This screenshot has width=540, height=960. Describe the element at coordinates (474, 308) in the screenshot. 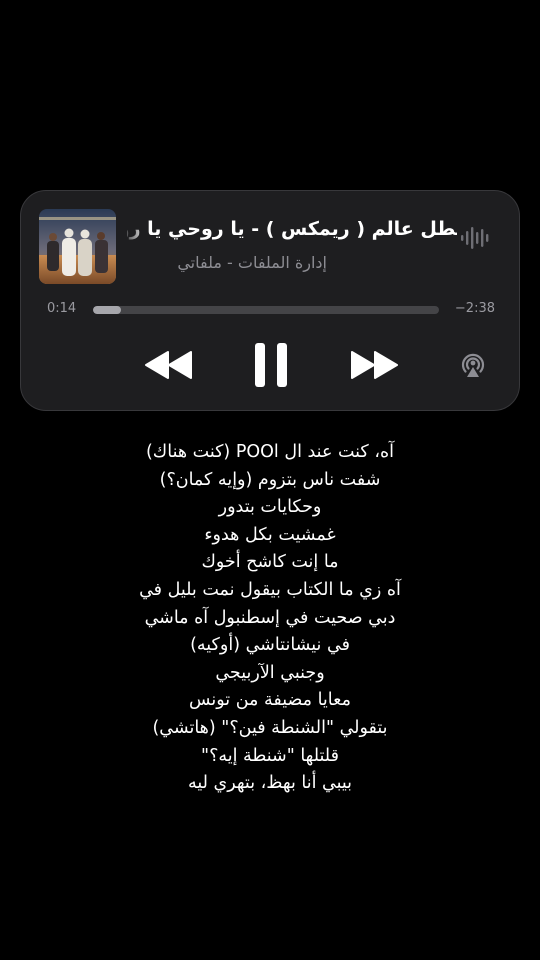

I see `remaining-time: −2:38` at that location.